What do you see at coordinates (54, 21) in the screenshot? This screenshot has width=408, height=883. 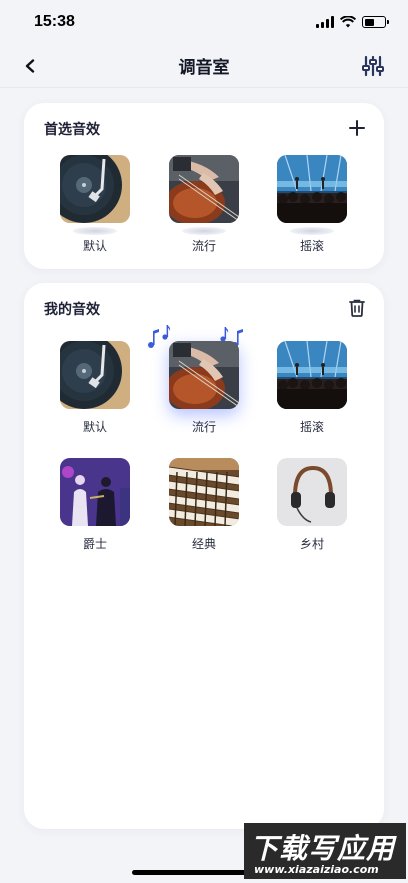 I see `status-time: 15:38` at bounding box center [54, 21].